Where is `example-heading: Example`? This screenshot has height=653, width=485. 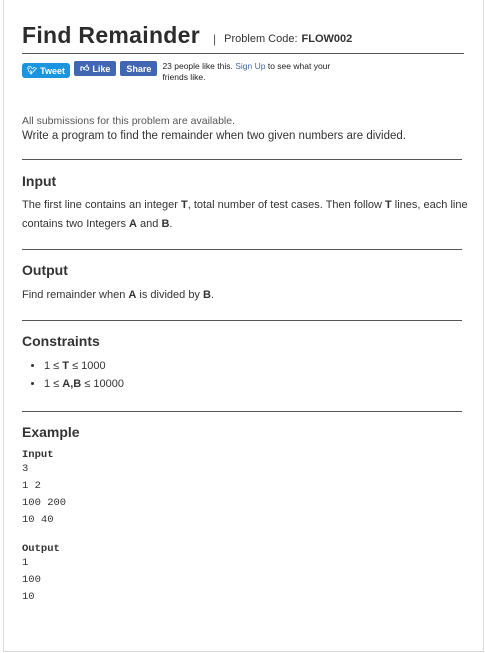
example-heading: Example is located at coordinates (51, 432).